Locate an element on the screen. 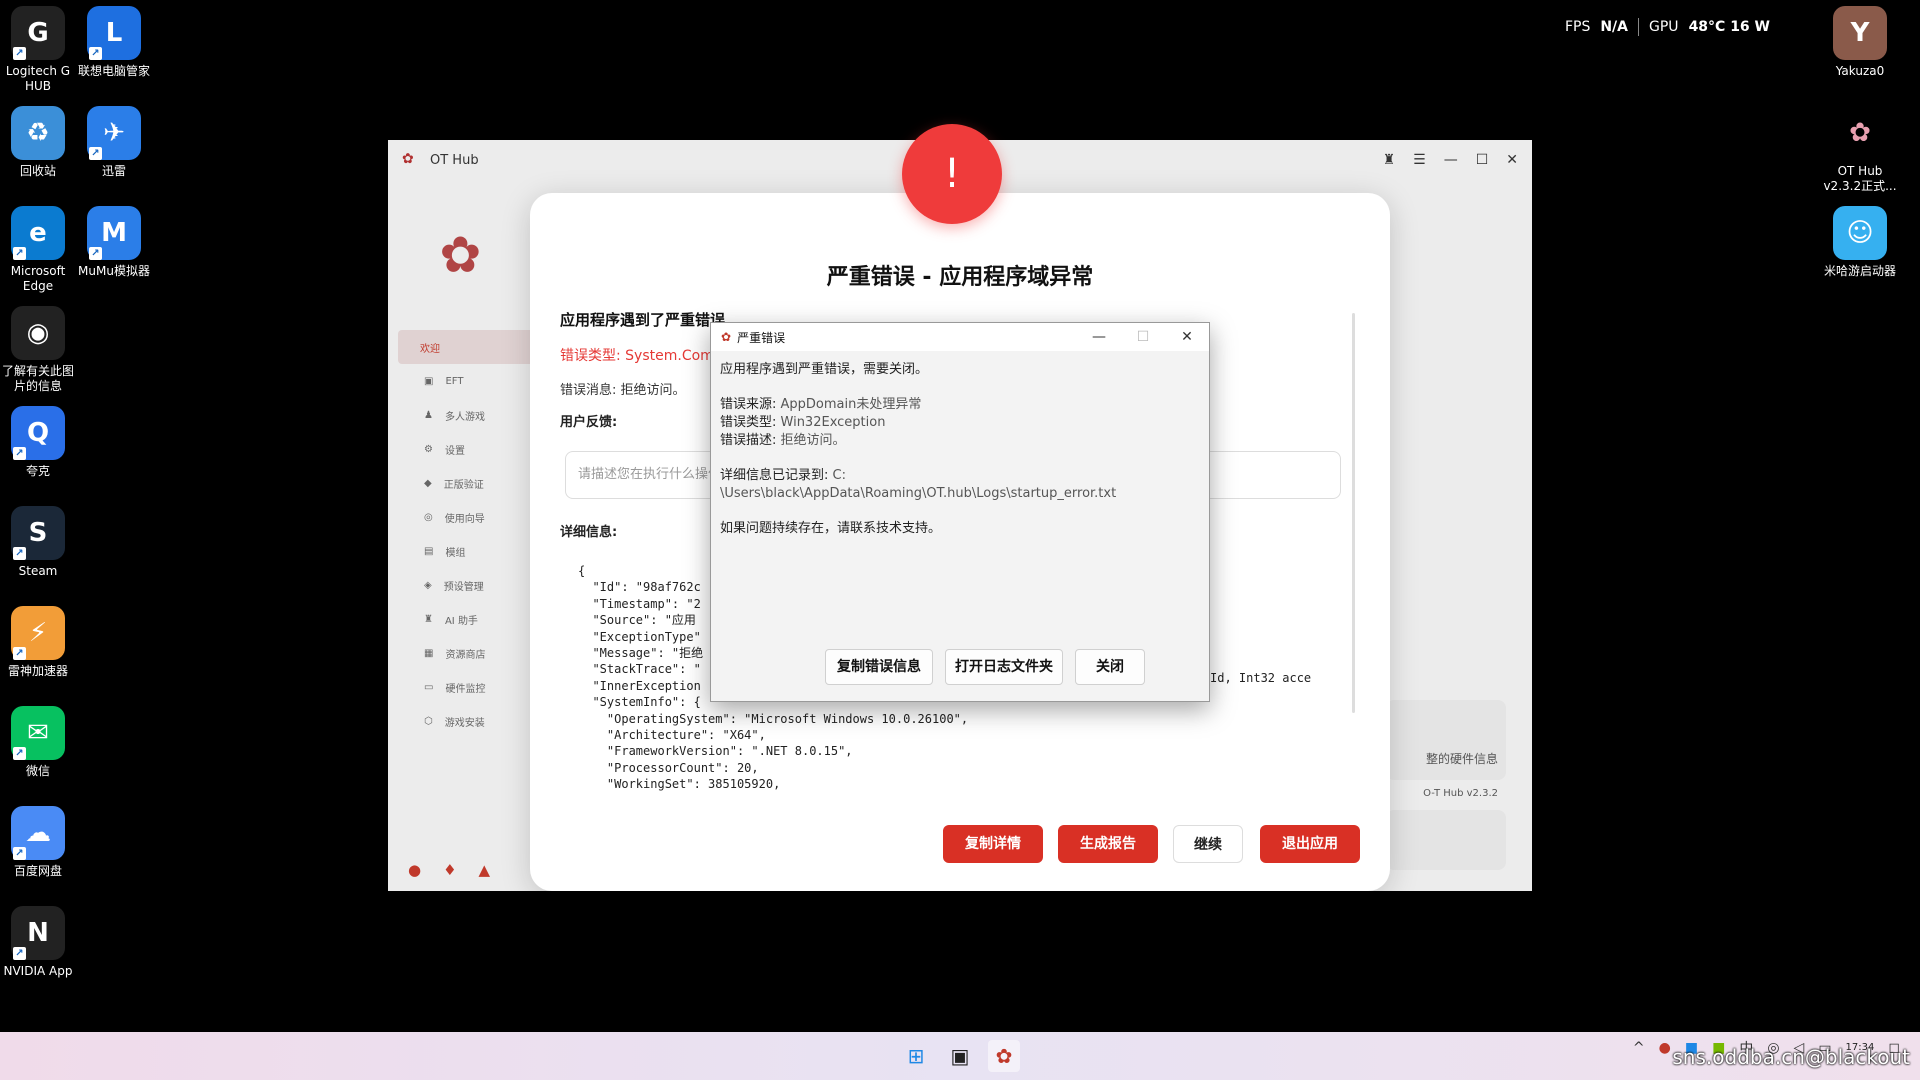 The image size is (1920, 1080). github-icon: ● is located at coordinates (414, 870).